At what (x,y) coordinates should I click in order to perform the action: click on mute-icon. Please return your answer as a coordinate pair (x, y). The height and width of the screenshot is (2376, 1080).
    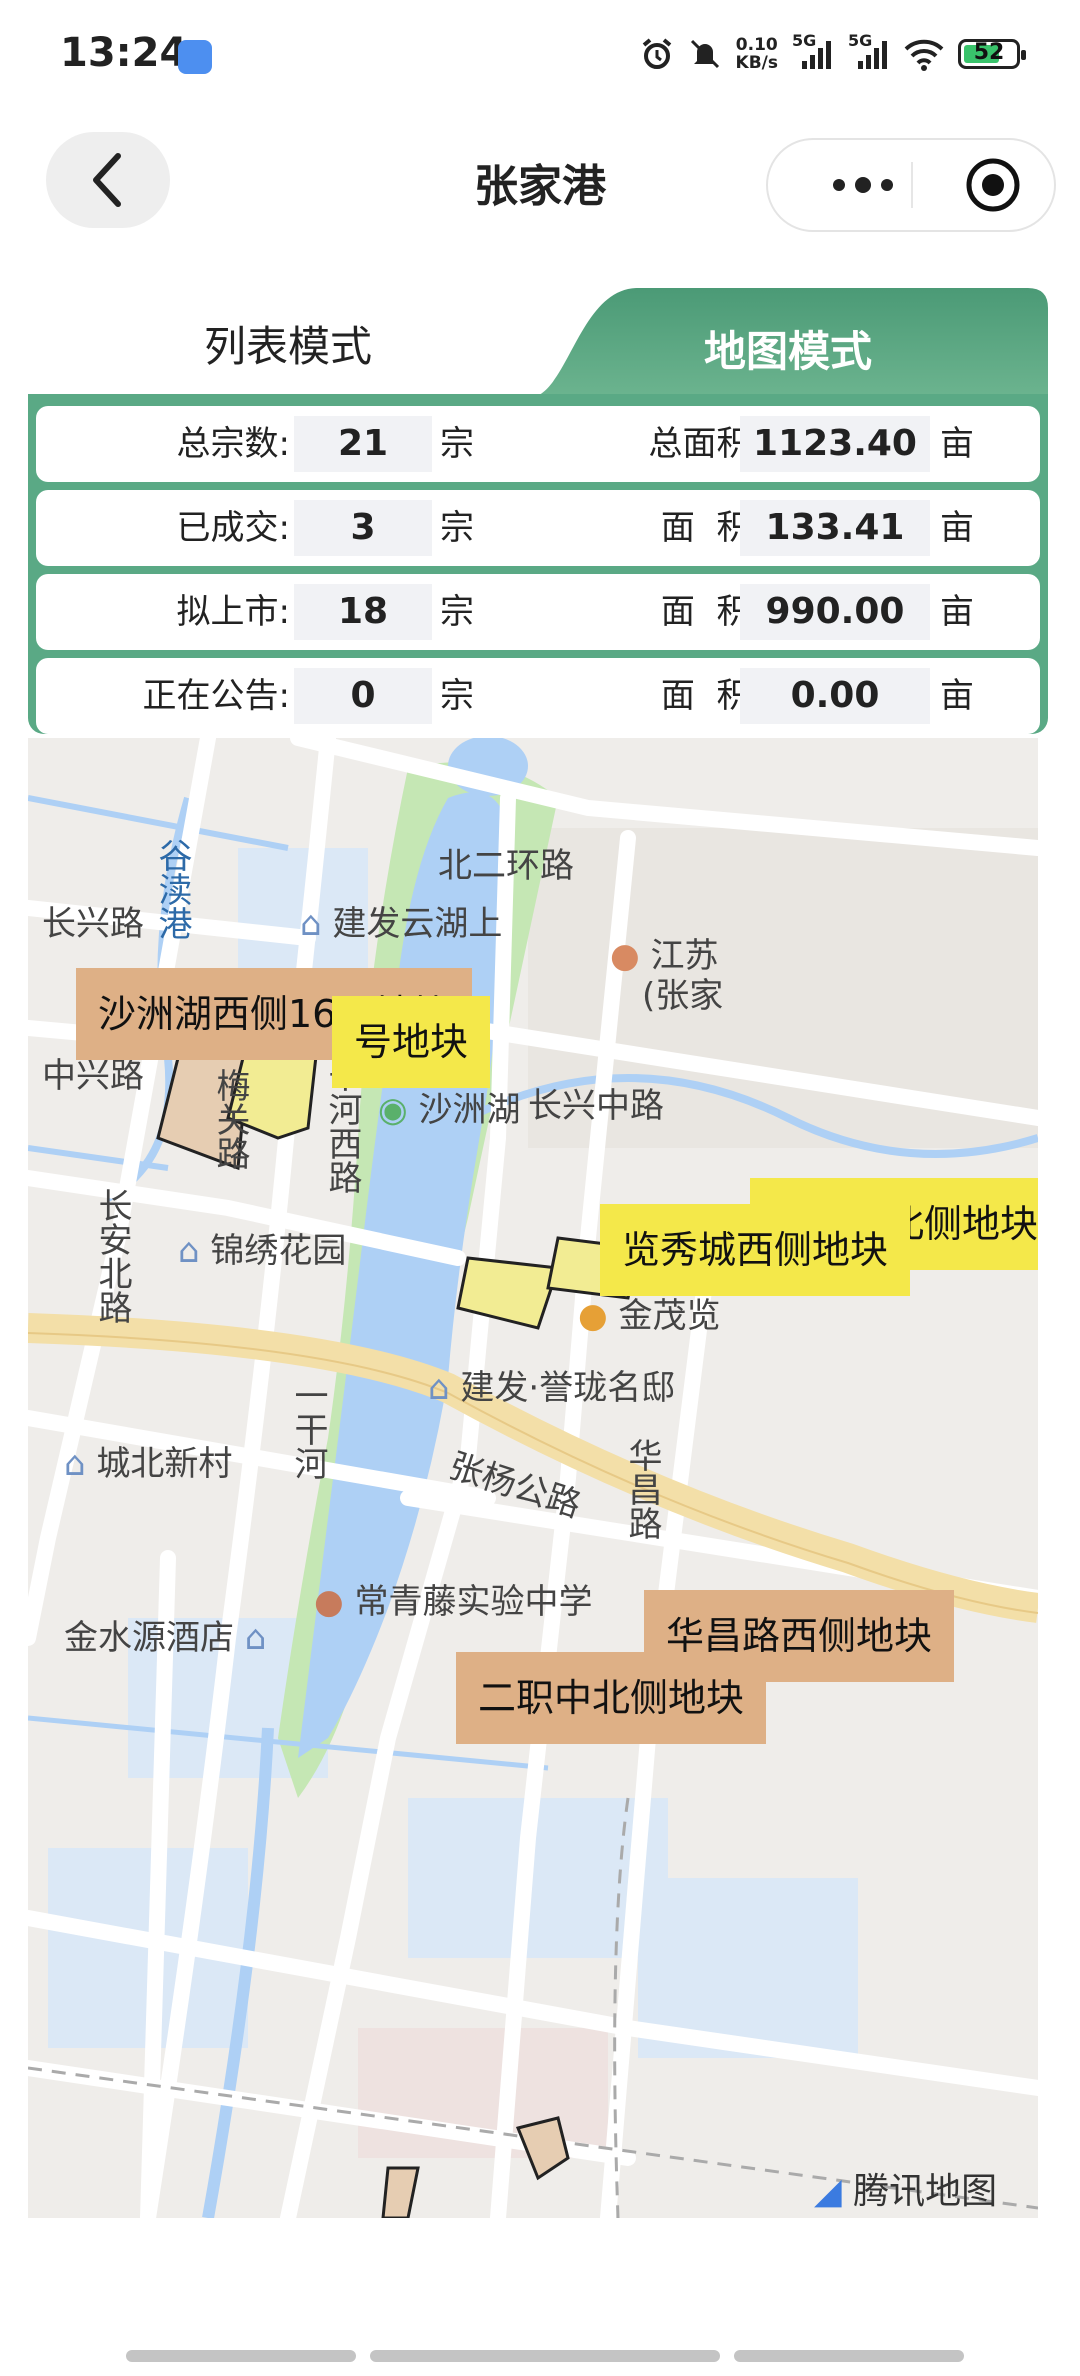
    Looking at the image, I should click on (704, 54).